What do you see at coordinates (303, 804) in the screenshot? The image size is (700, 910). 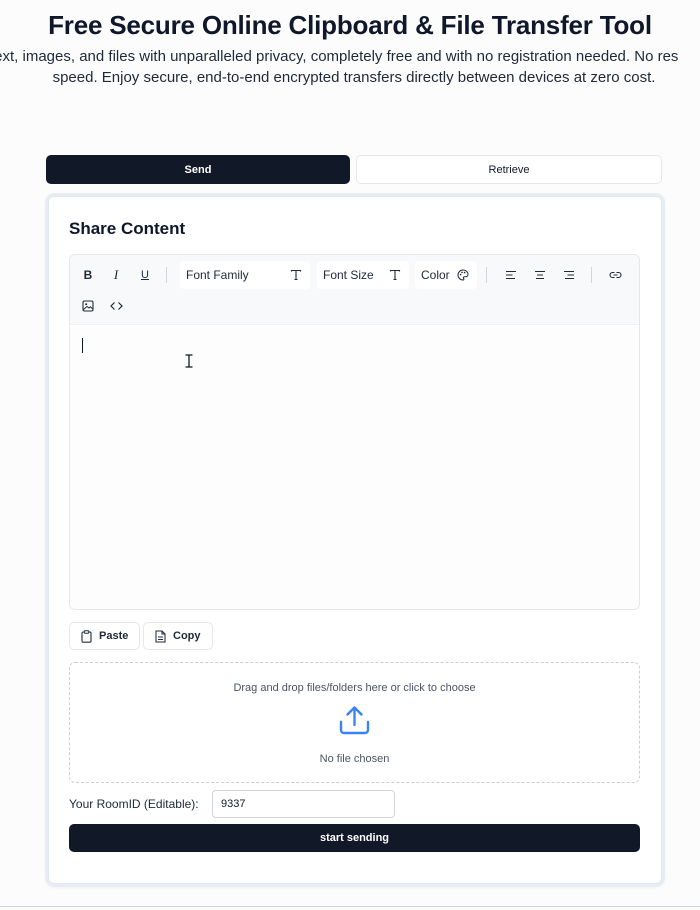 I see `room-id-input` at bounding box center [303, 804].